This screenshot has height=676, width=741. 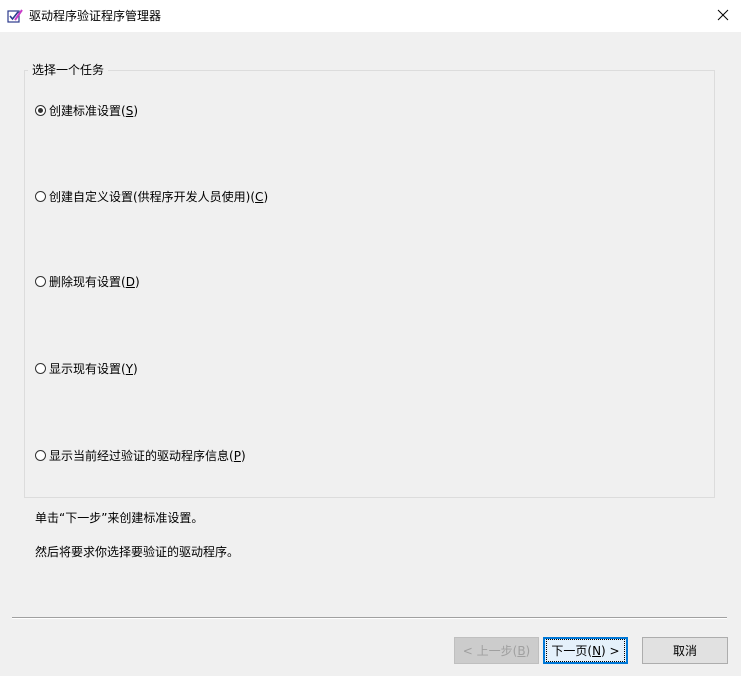 I want to click on description-line-1: 单击“下一步”来创建标准设置。, so click(x=119, y=518).